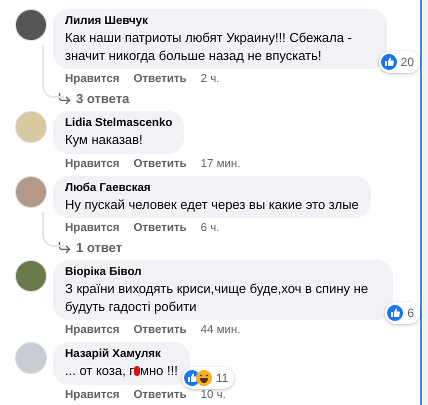 This screenshot has height=405, width=428. Describe the element at coordinates (209, 46) in the screenshot. I see `comment-text: Как наши патриоты любят Украину!!! Сбежала - значит никогда больше назад не впускать!` at that location.